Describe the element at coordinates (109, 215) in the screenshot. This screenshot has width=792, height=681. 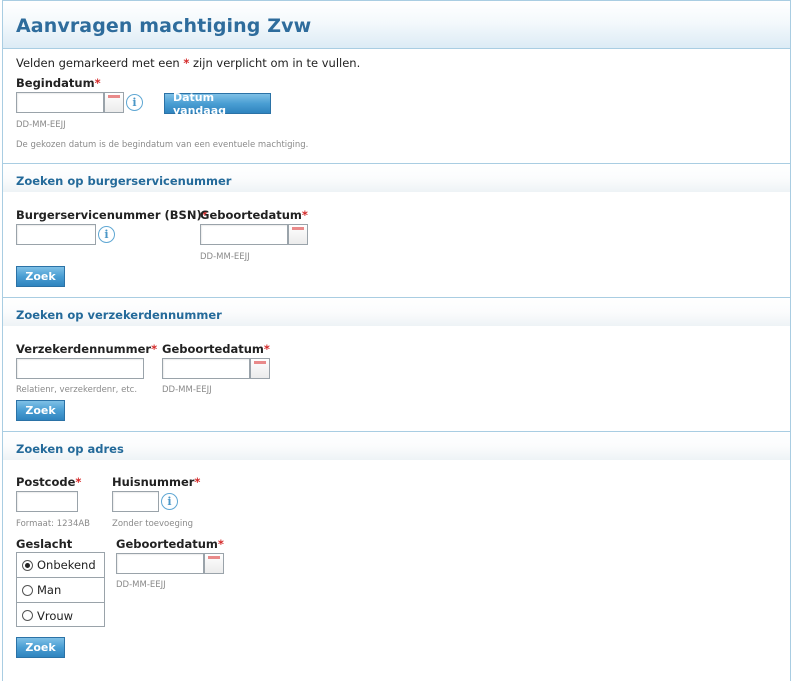
I see `bsn-label-text: Burgerservicenummer (BSN)` at that location.